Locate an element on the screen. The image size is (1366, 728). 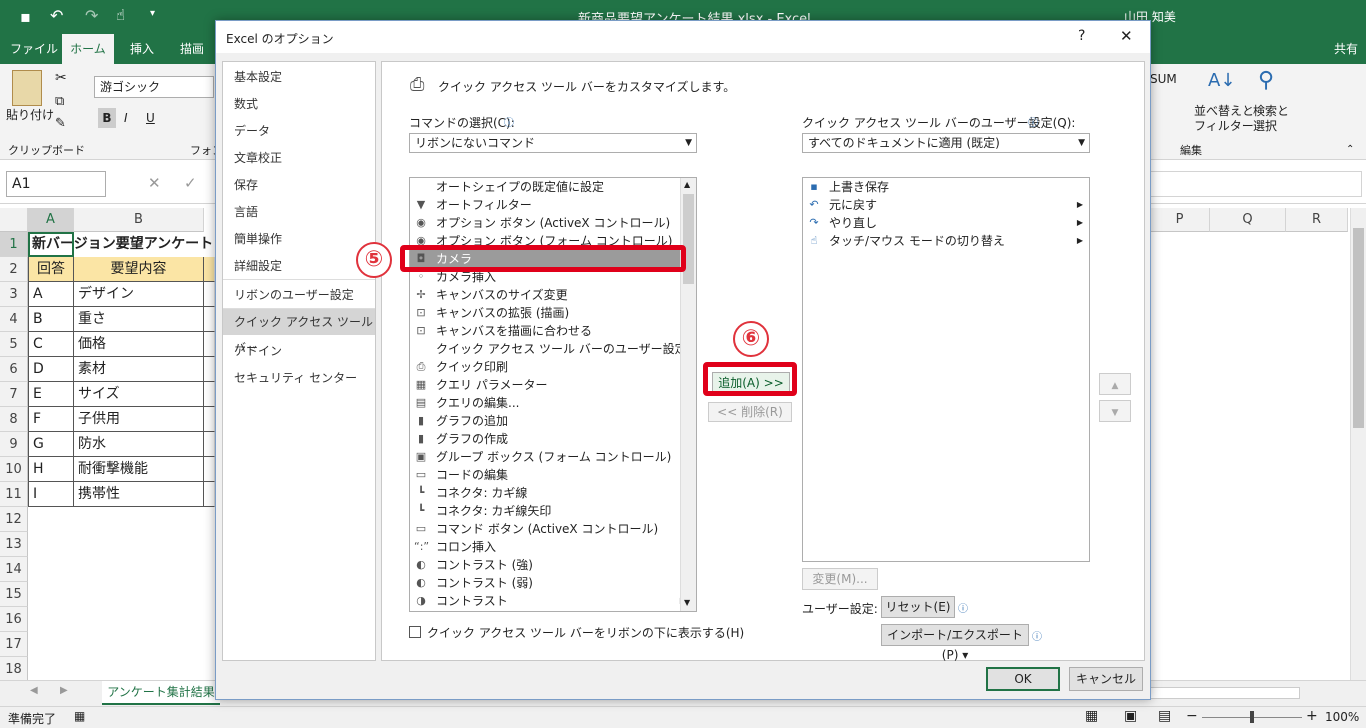
sheet-tab: アンケート集計結果 is located at coordinates (161, 693).